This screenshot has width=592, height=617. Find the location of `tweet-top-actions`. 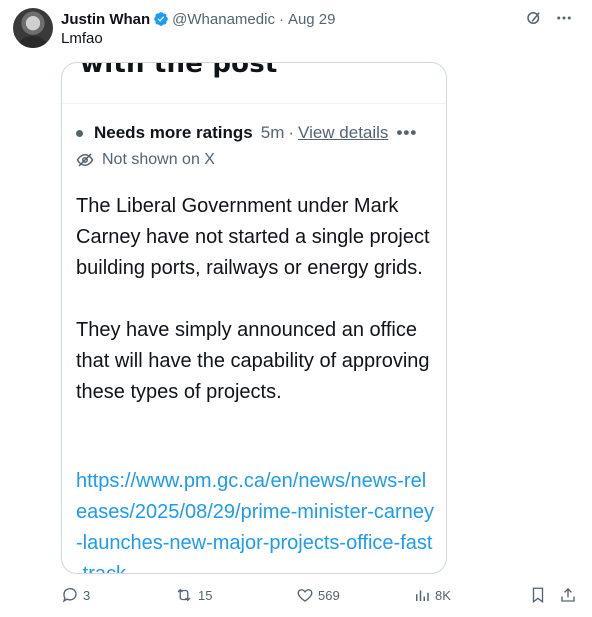

tweet-top-actions is located at coordinates (549, 18).